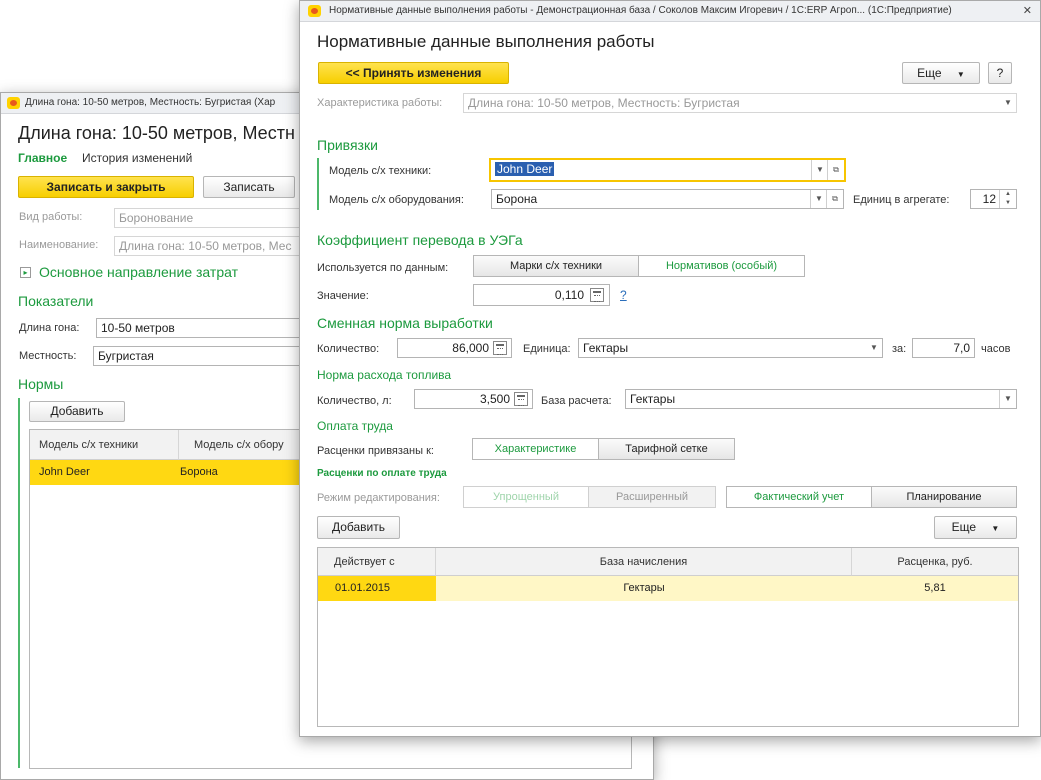  What do you see at coordinates (652, 497) in the screenshot?
I see `edit-extended-toggle: Расширенный` at bounding box center [652, 497].